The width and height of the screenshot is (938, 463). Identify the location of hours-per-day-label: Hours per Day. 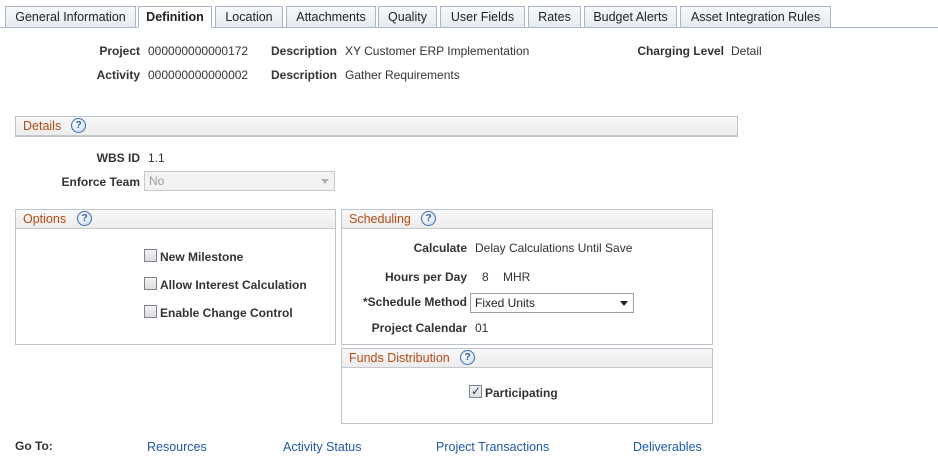
(425, 277).